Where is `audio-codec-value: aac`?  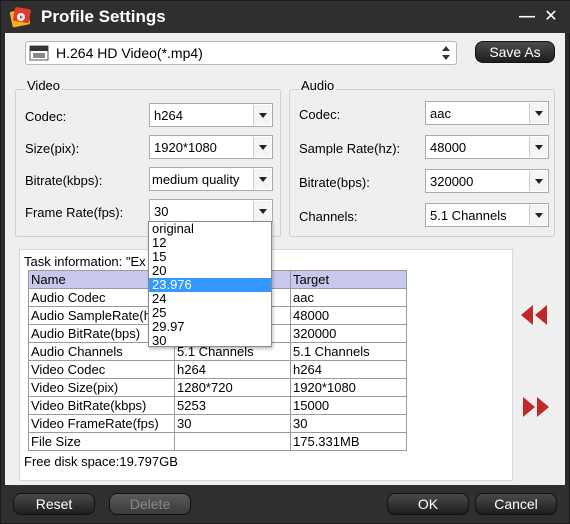 audio-codec-value: aac is located at coordinates (440, 113).